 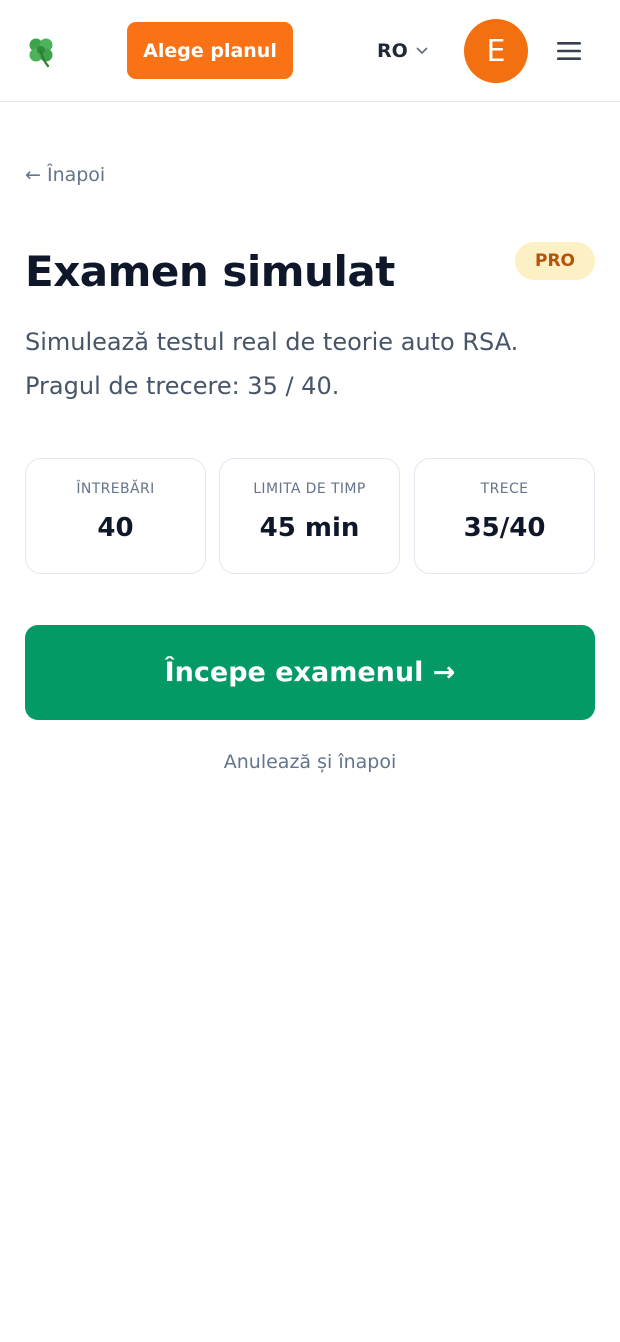 What do you see at coordinates (115, 489) in the screenshot?
I see `stat-label: ÎNTREBĂRI` at bounding box center [115, 489].